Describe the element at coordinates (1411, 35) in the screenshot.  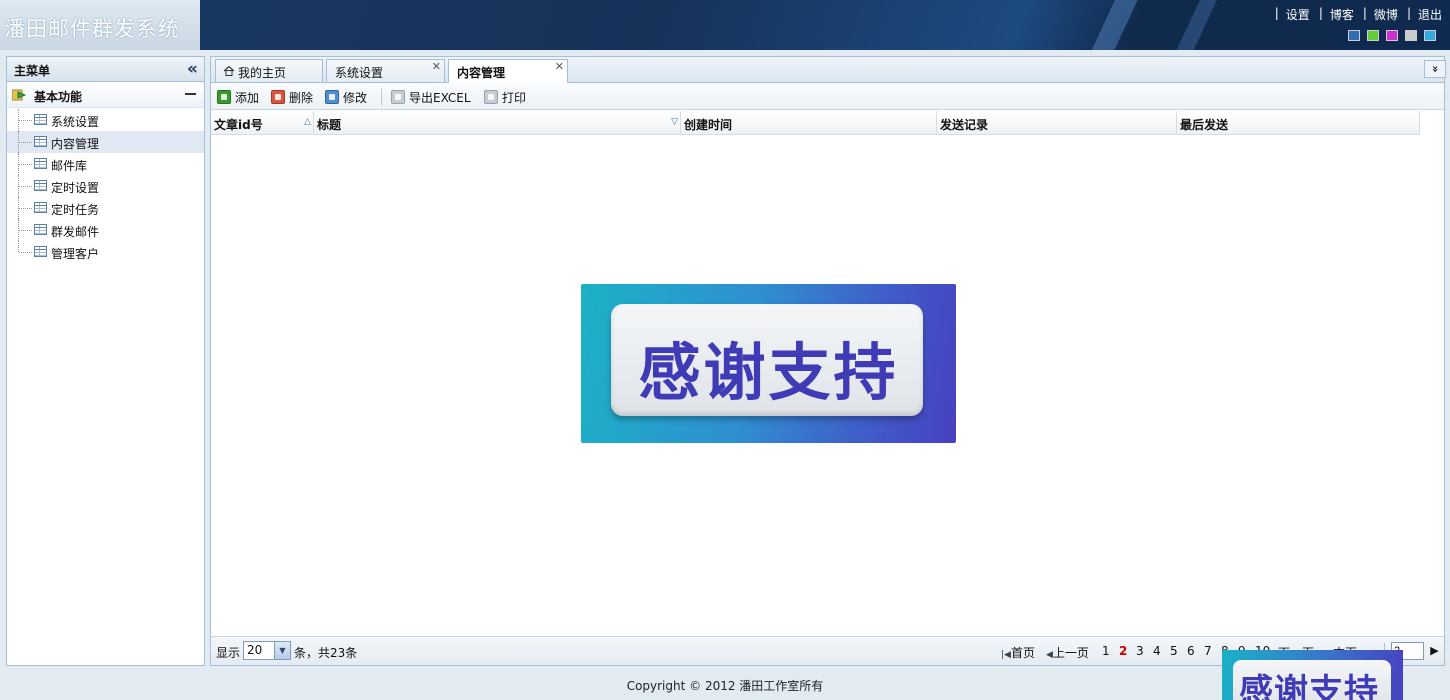
I see `theme-gray-swatch` at that location.